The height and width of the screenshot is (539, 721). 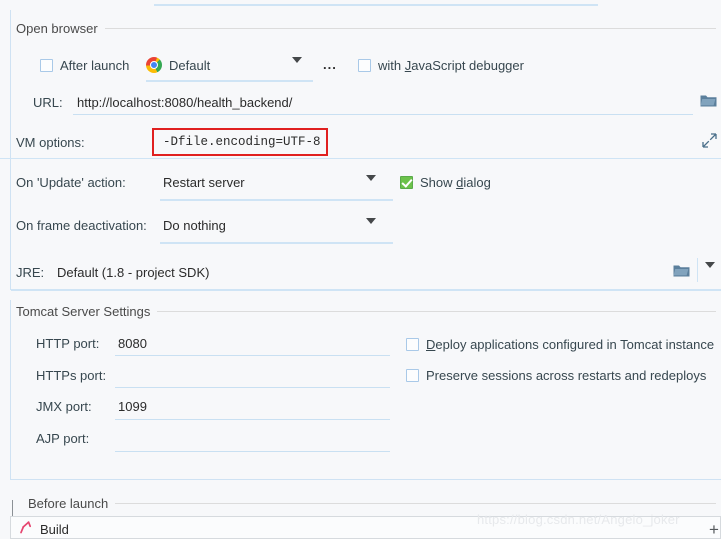 I want to click on http-port-value: 8080, so click(x=132, y=343).